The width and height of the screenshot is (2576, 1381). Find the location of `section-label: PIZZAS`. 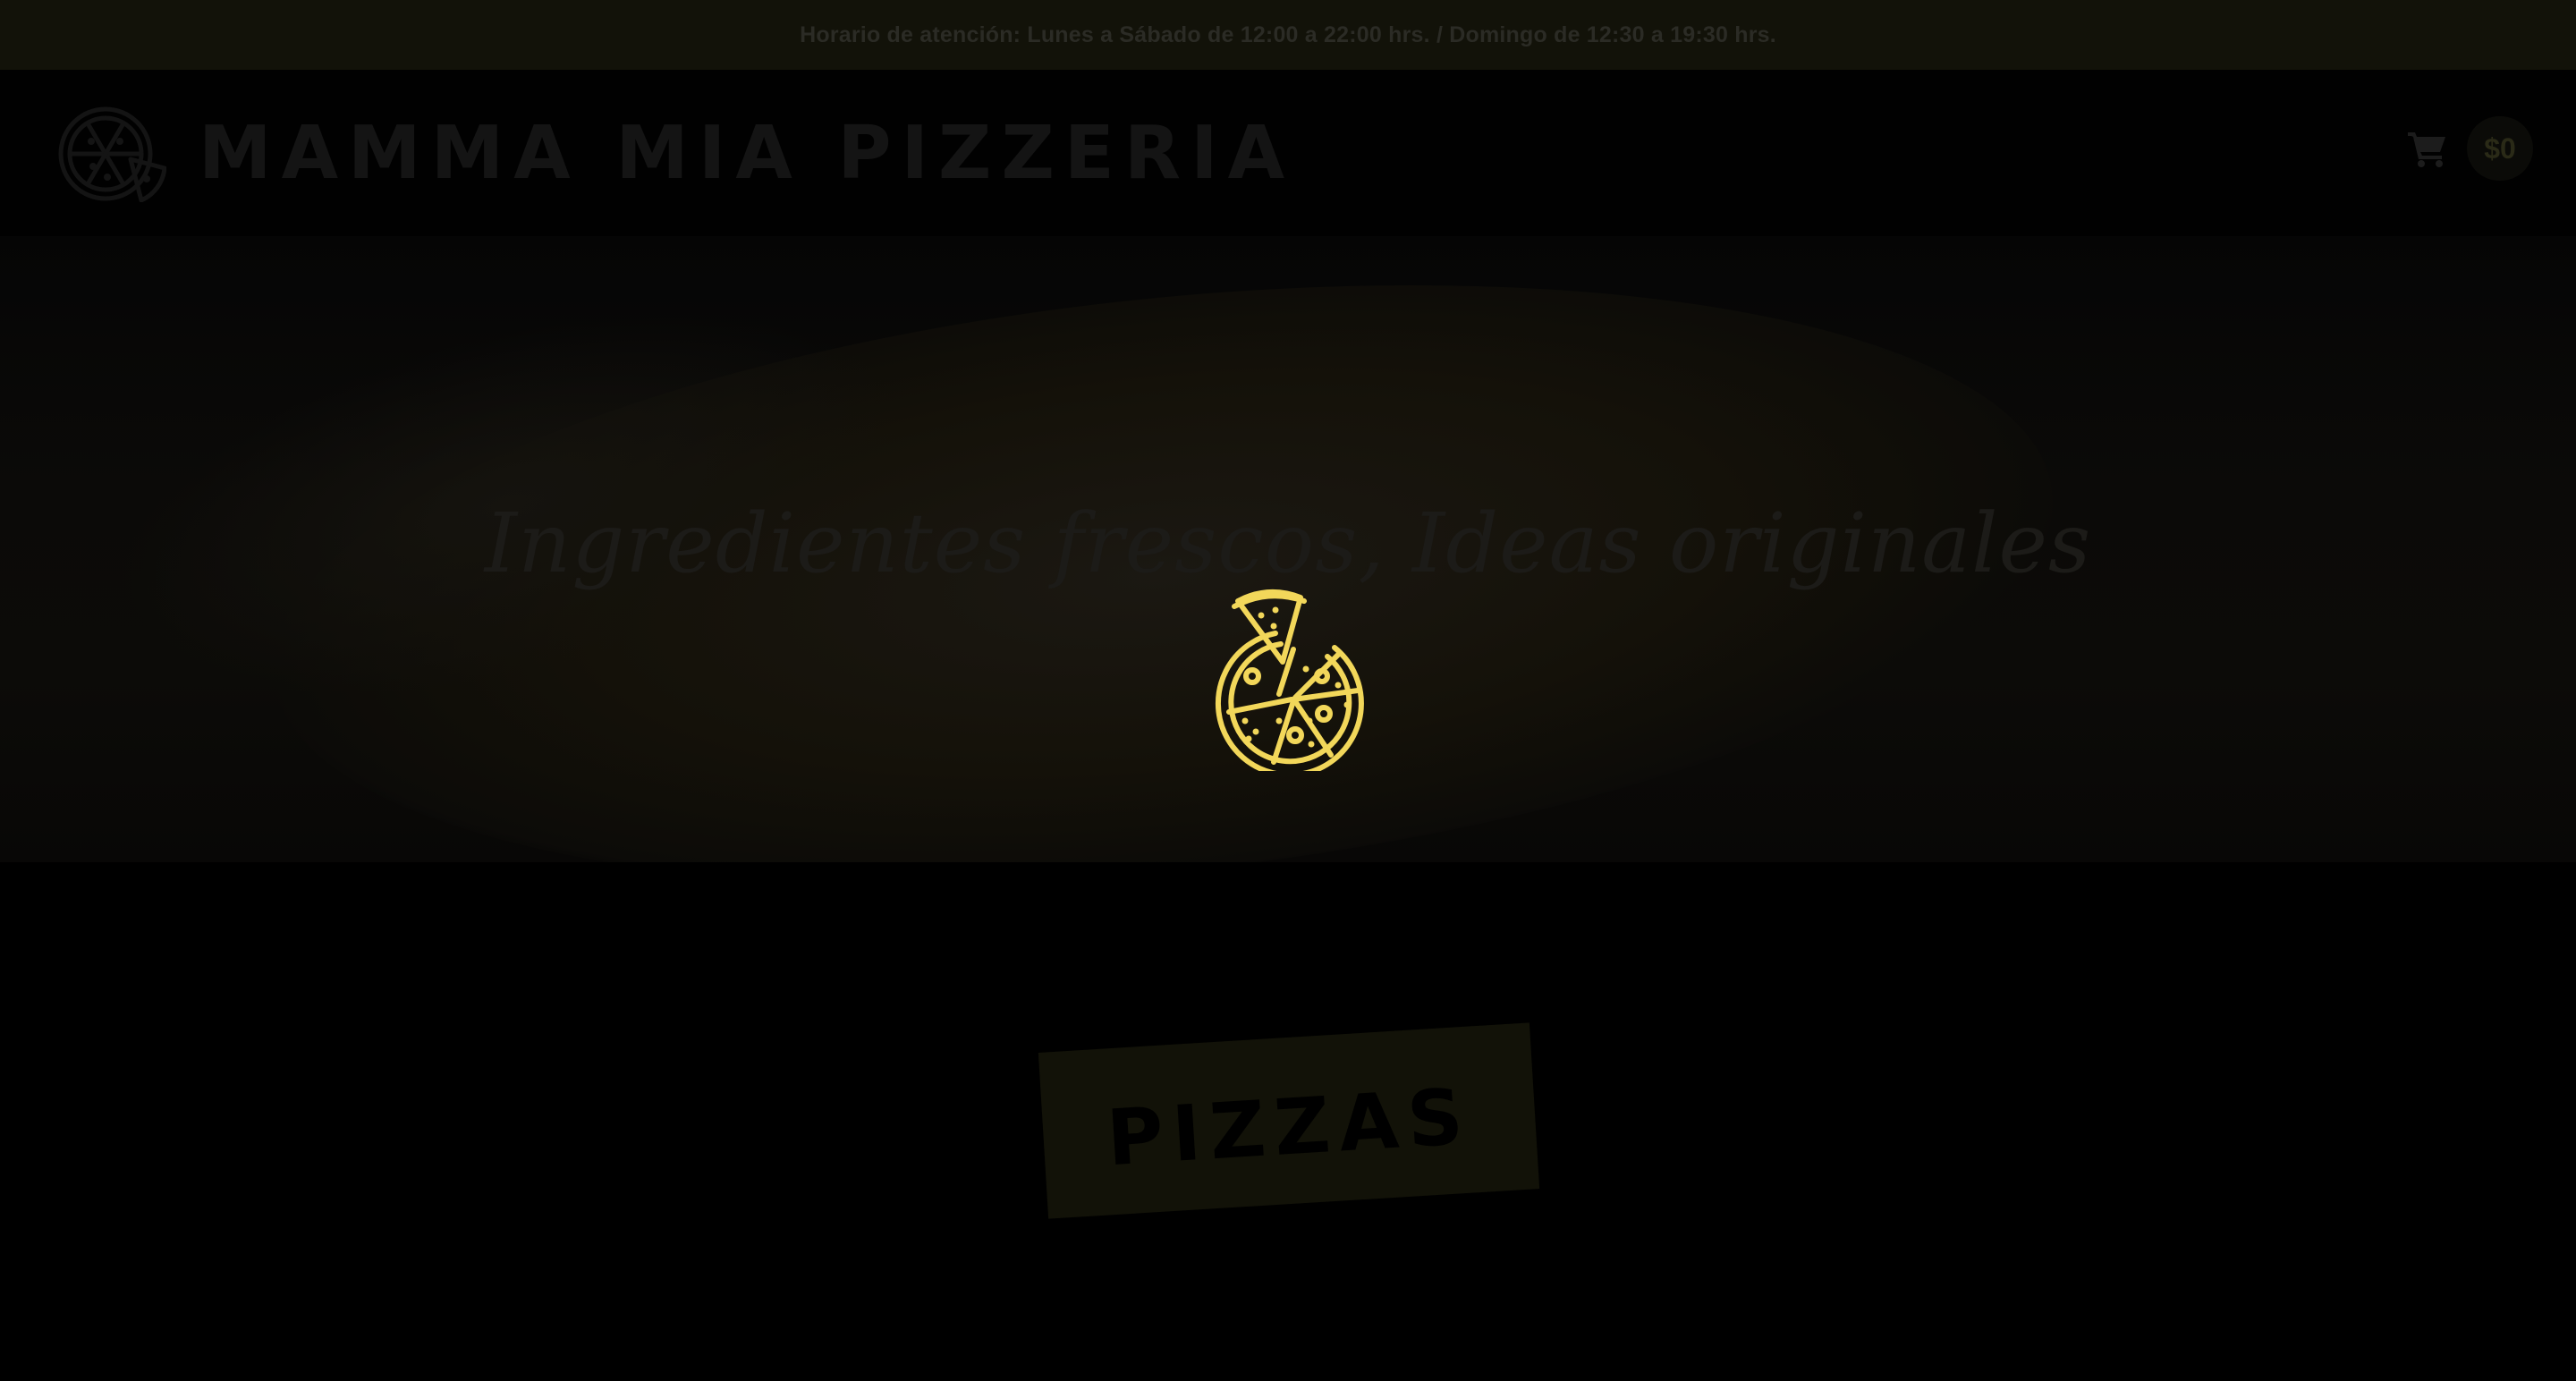

section-label: PIZZAS is located at coordinates (1289, 1120).